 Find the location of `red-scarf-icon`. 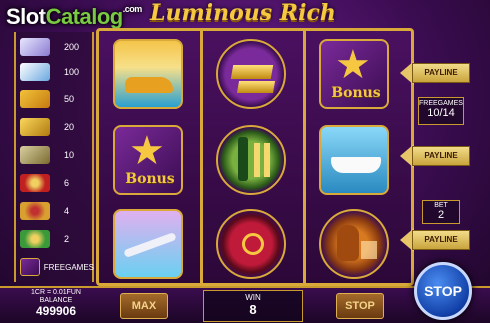

red-scarf-icon is located at coordinates (251, 244).